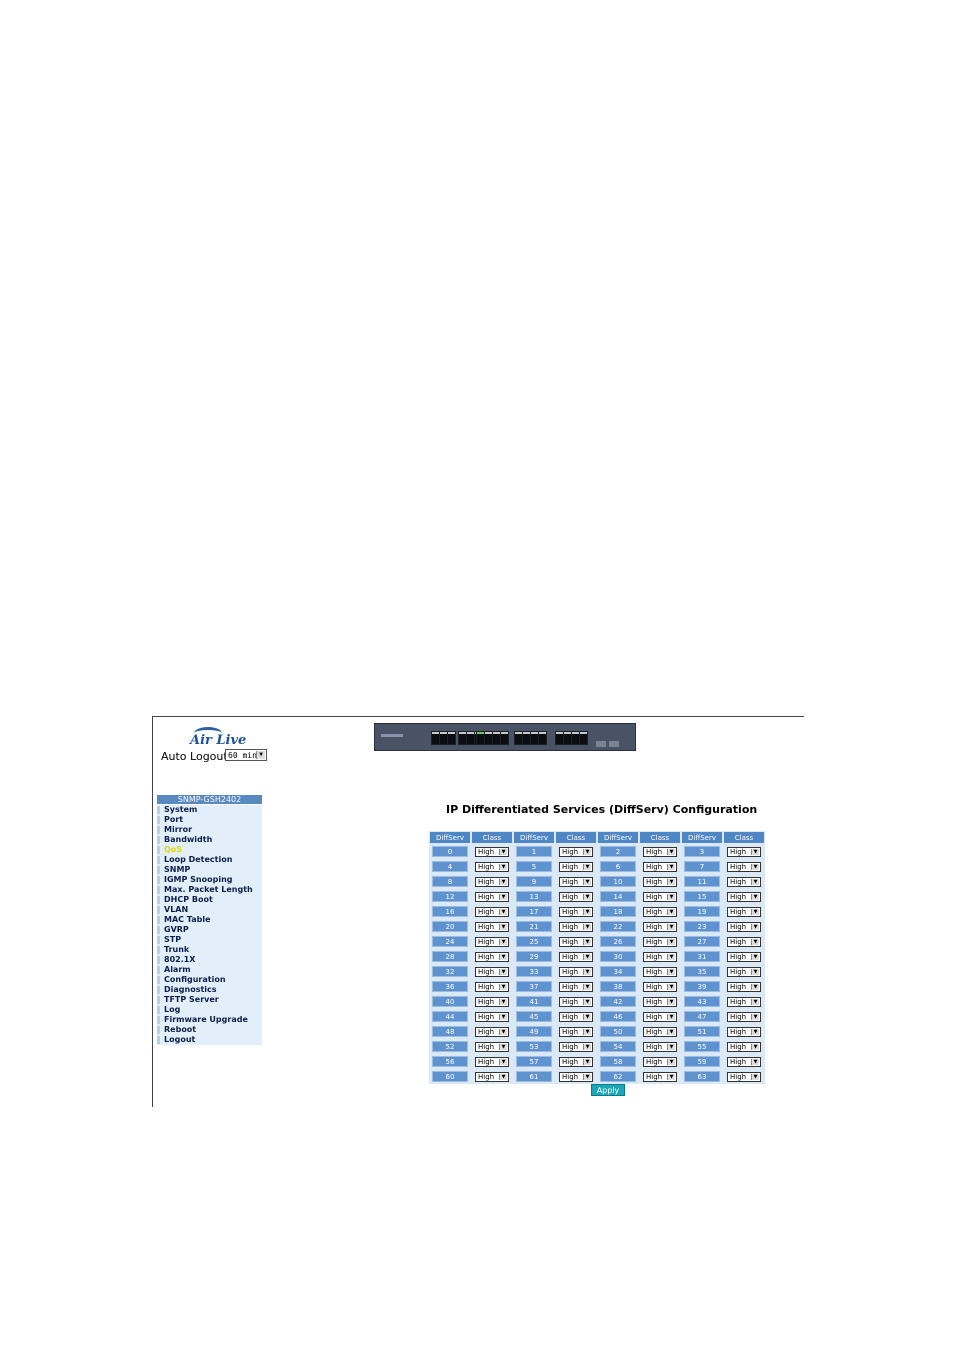 The height and width of the screenshot is (1349, 954). I want to click on sidebar-item-tftp-server: TFTP Server, so click(209, 1000).